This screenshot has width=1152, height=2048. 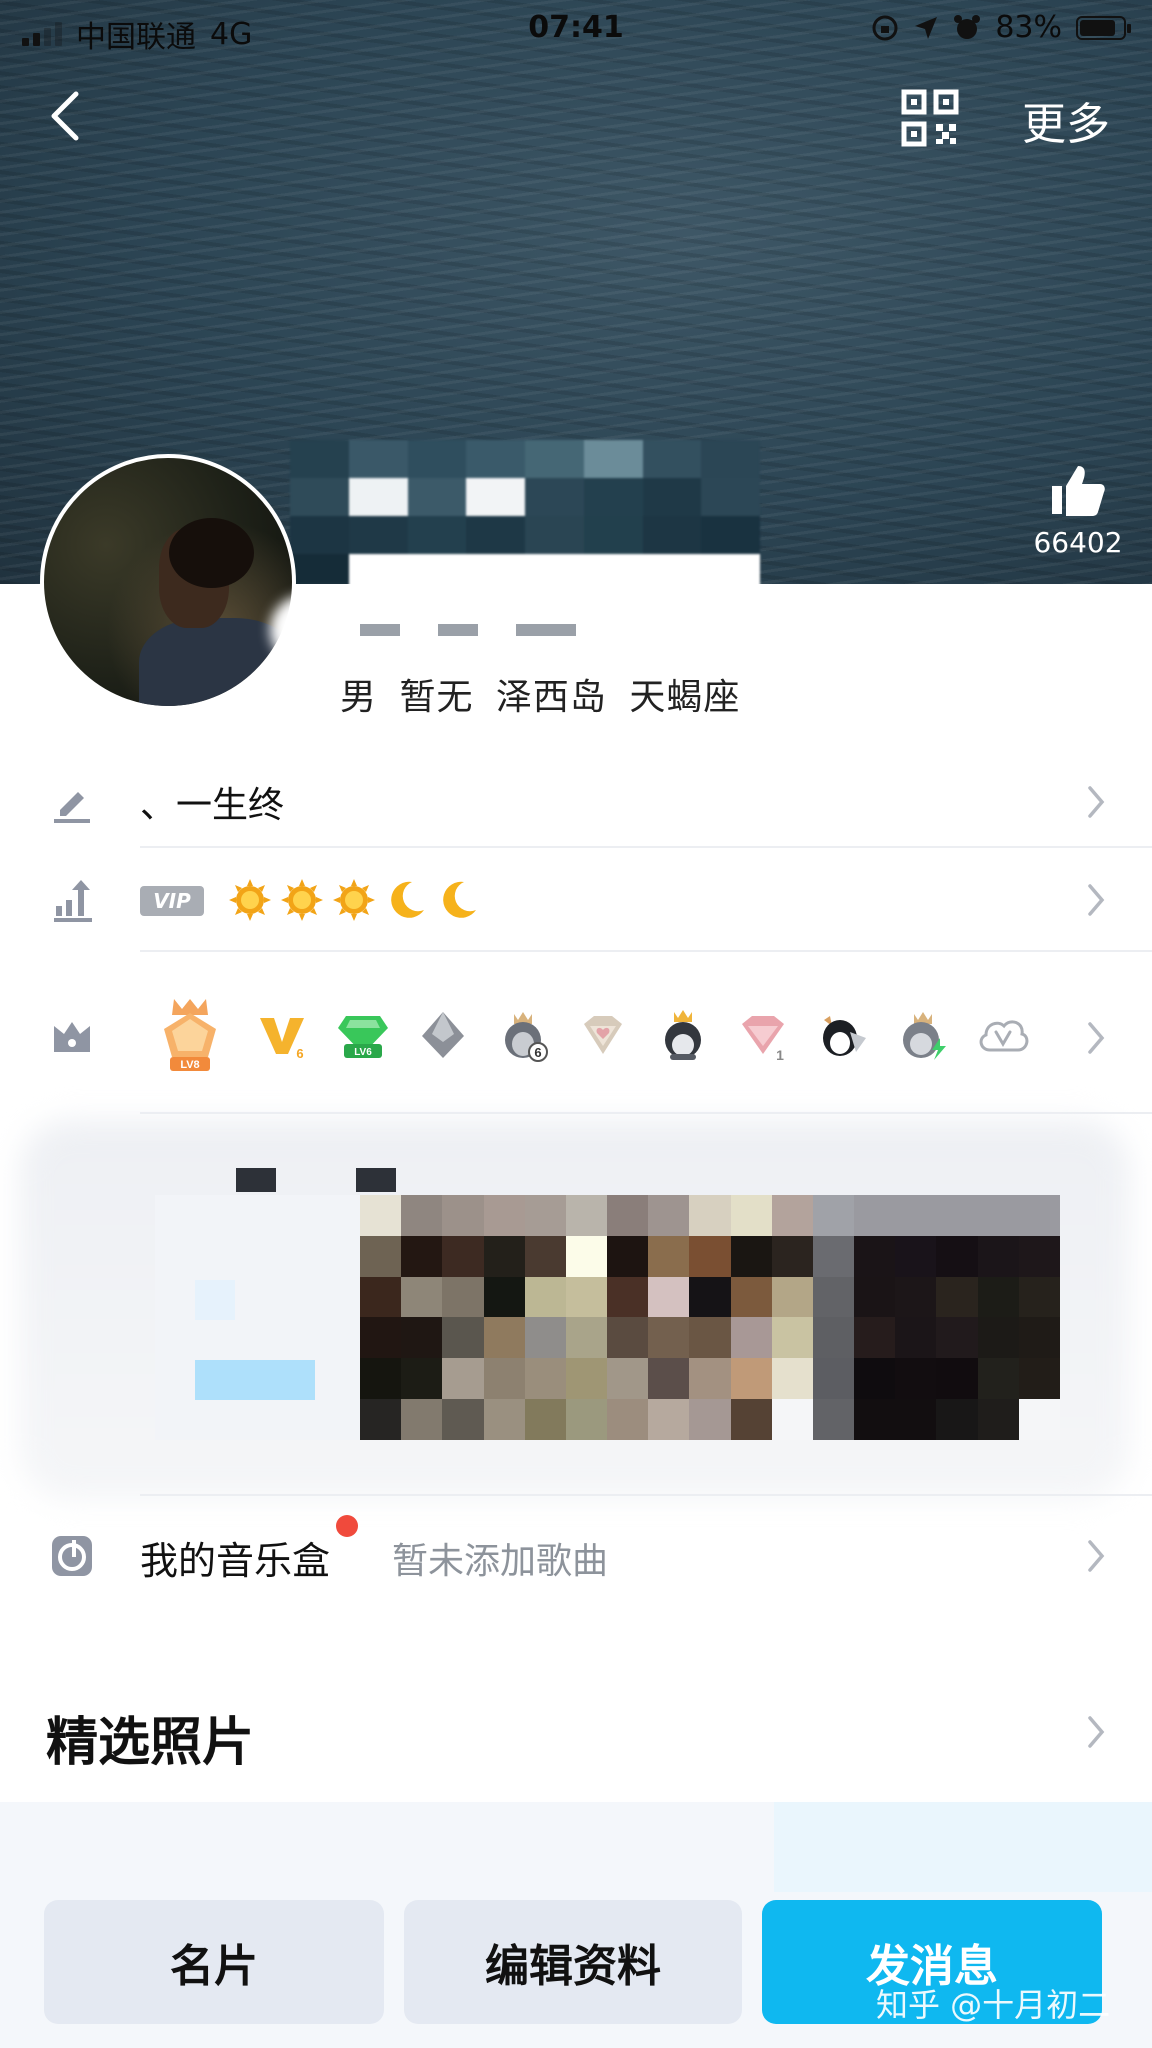 I want to click on silver-gem-badge, so click(x=443, y=1035).